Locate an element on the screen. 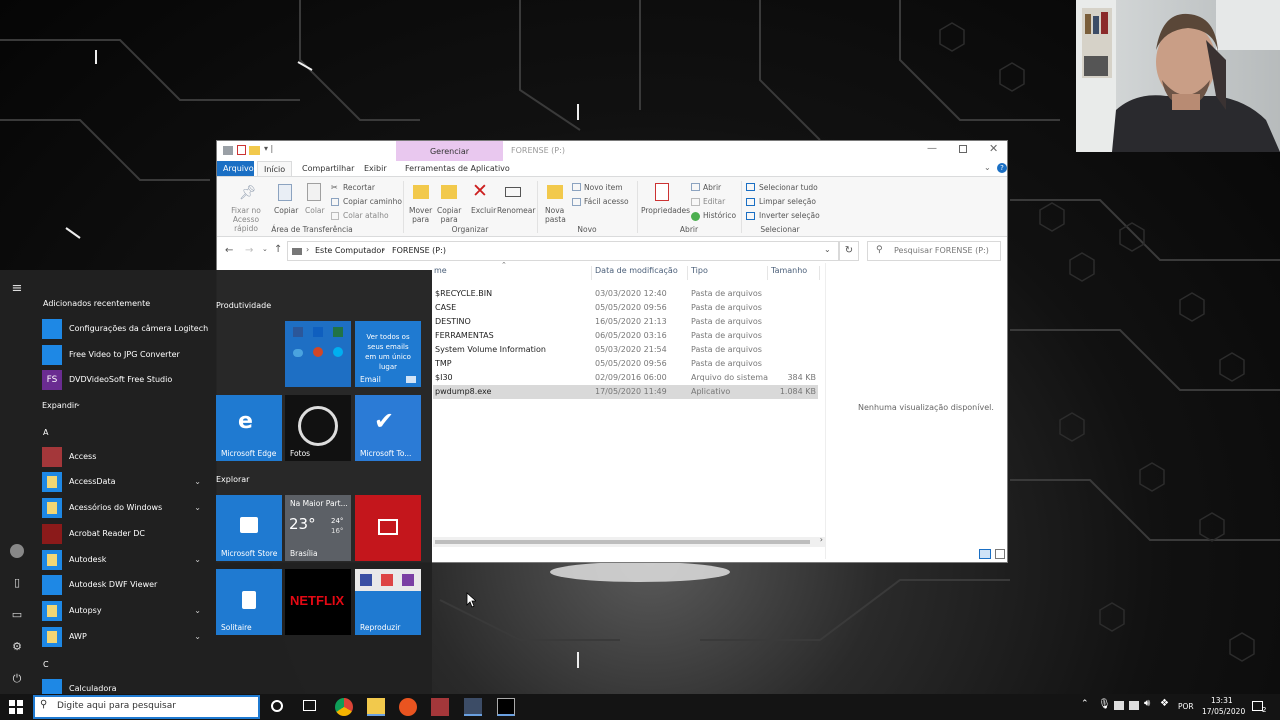 This screenshot has height=720, width=1280. terminal-icon is located at coordinates (506, 707).